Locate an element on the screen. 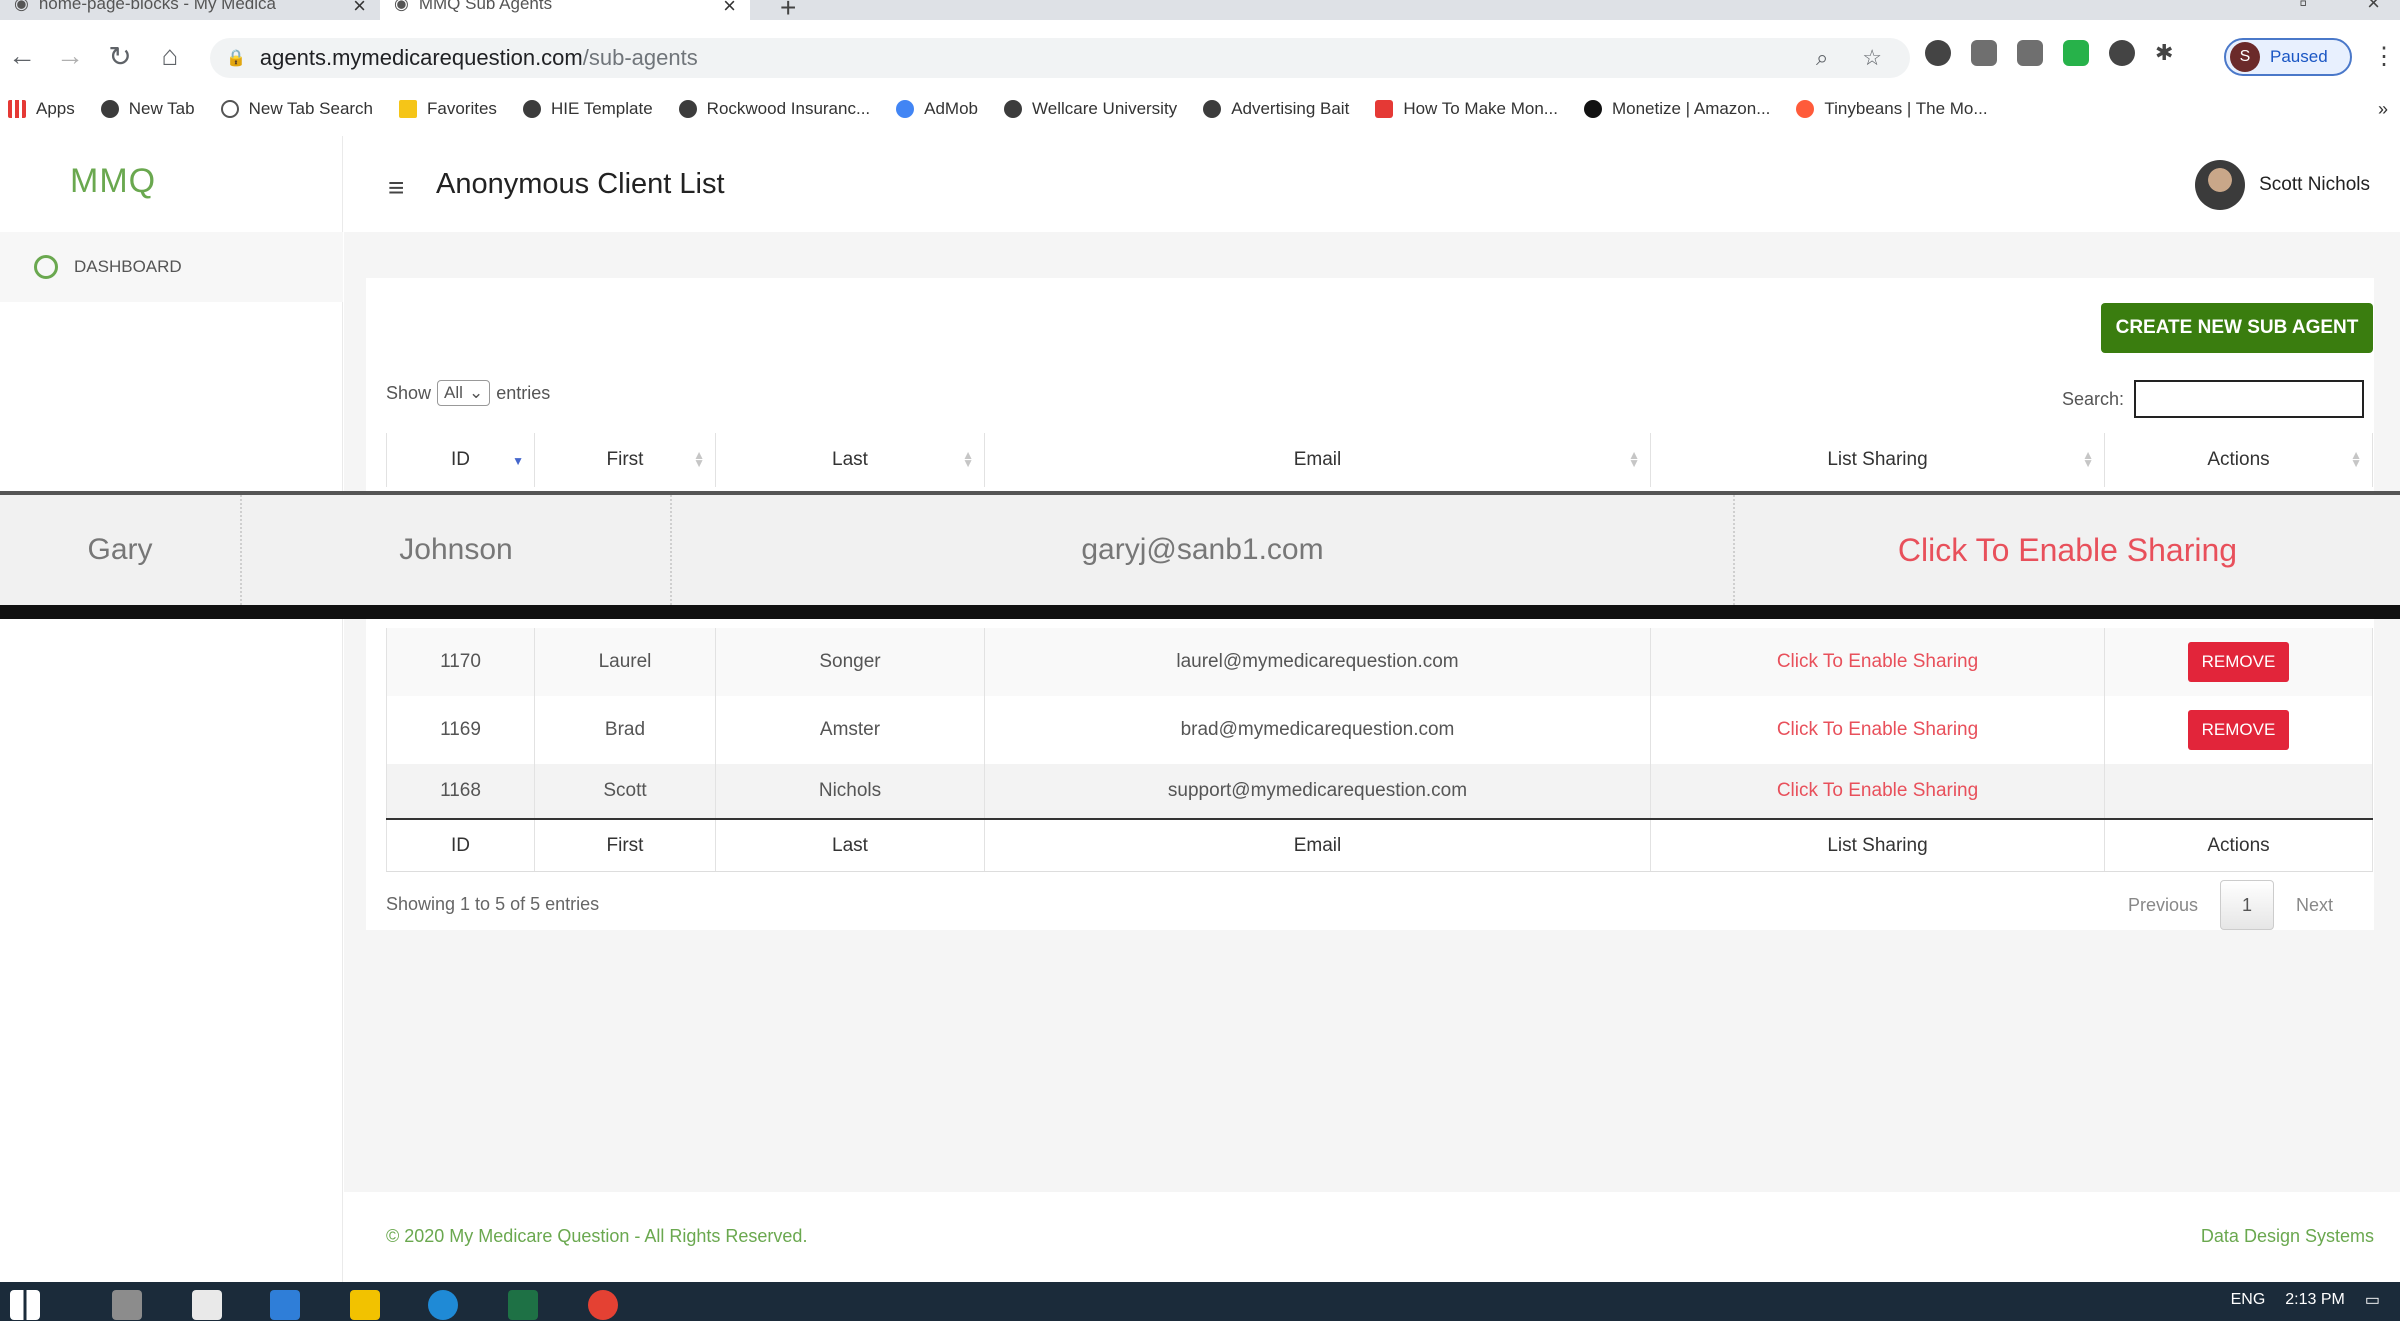 The height and width of the screenshot is (1321, 2400). hamburger-menu-icon: ≡ is located at coordinates (396, 188).